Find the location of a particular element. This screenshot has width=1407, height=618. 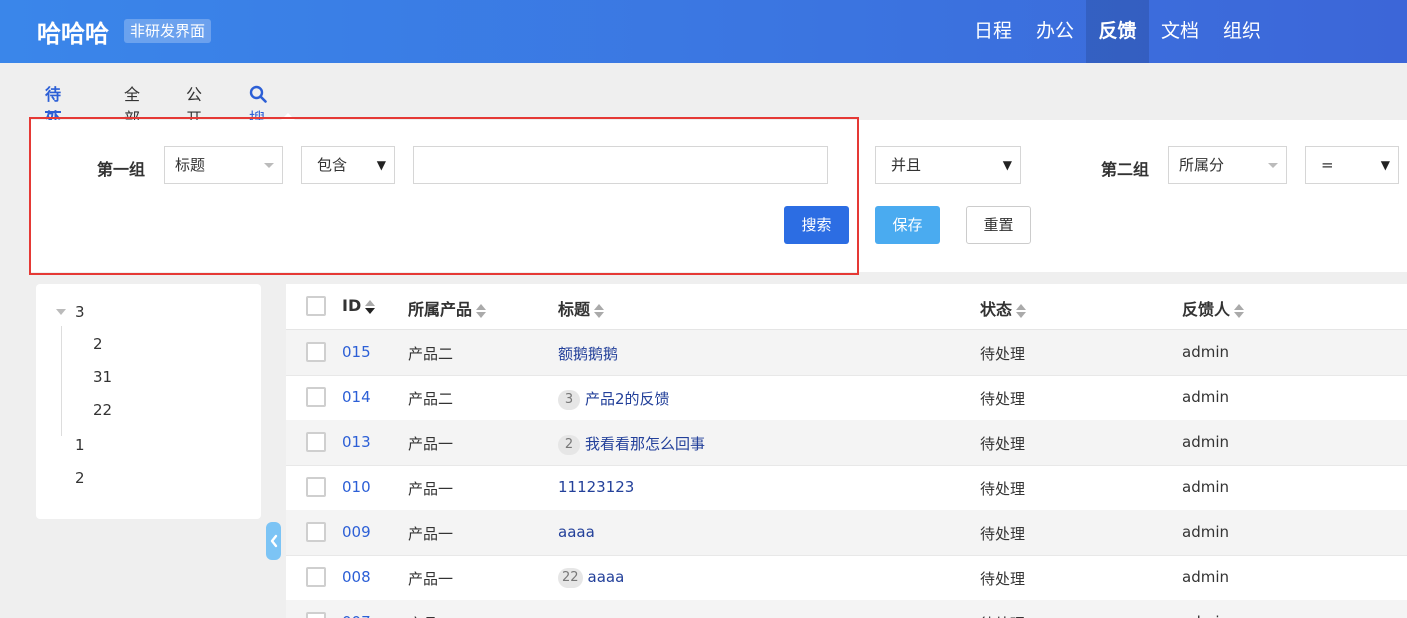

row-title: 额鹅鹅鹅 is located at coordinates (588, 354).